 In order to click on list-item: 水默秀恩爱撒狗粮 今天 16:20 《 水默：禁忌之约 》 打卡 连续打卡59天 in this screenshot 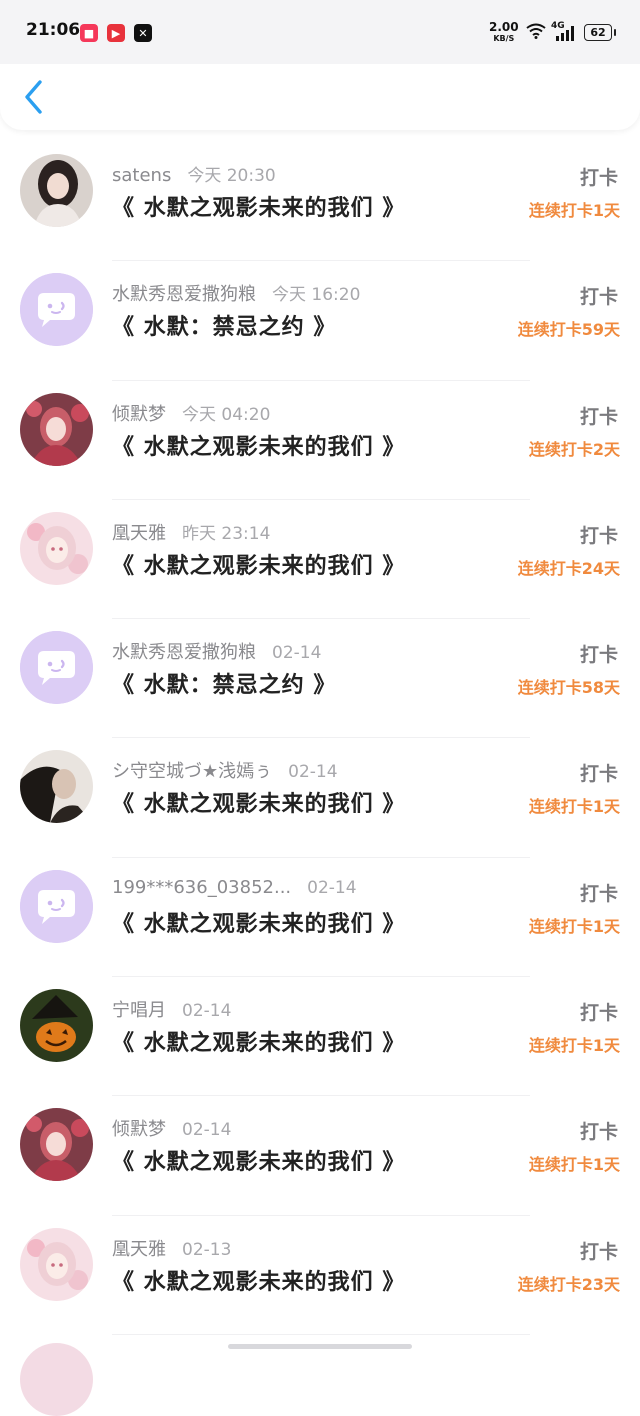, I will do `click(320, 321)`.